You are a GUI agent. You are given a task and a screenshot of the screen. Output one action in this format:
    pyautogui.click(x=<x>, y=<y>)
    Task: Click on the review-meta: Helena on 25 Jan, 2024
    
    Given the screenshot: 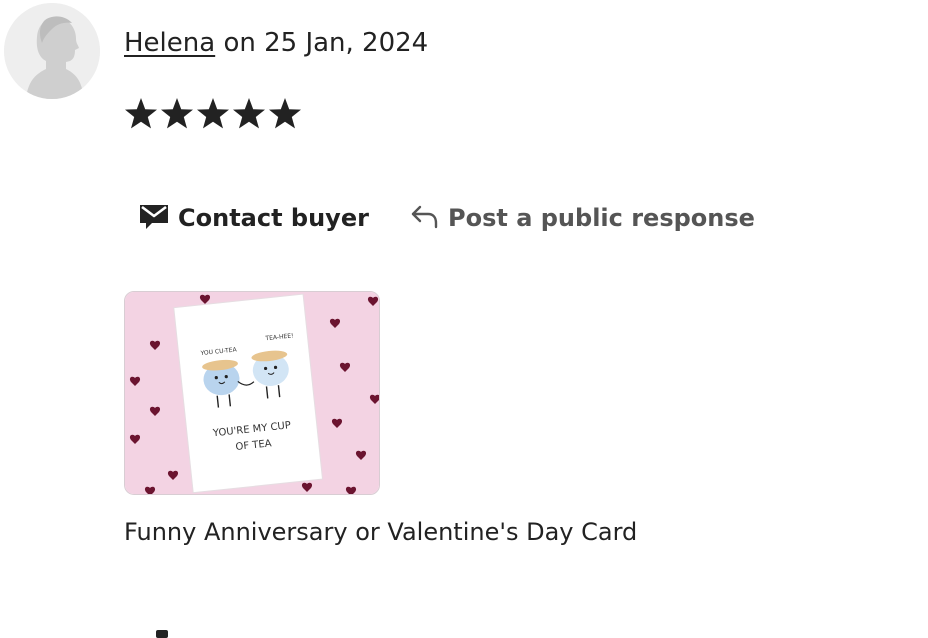 What is the action you would take?
    pyautogui.click(x=276, y=43)
    